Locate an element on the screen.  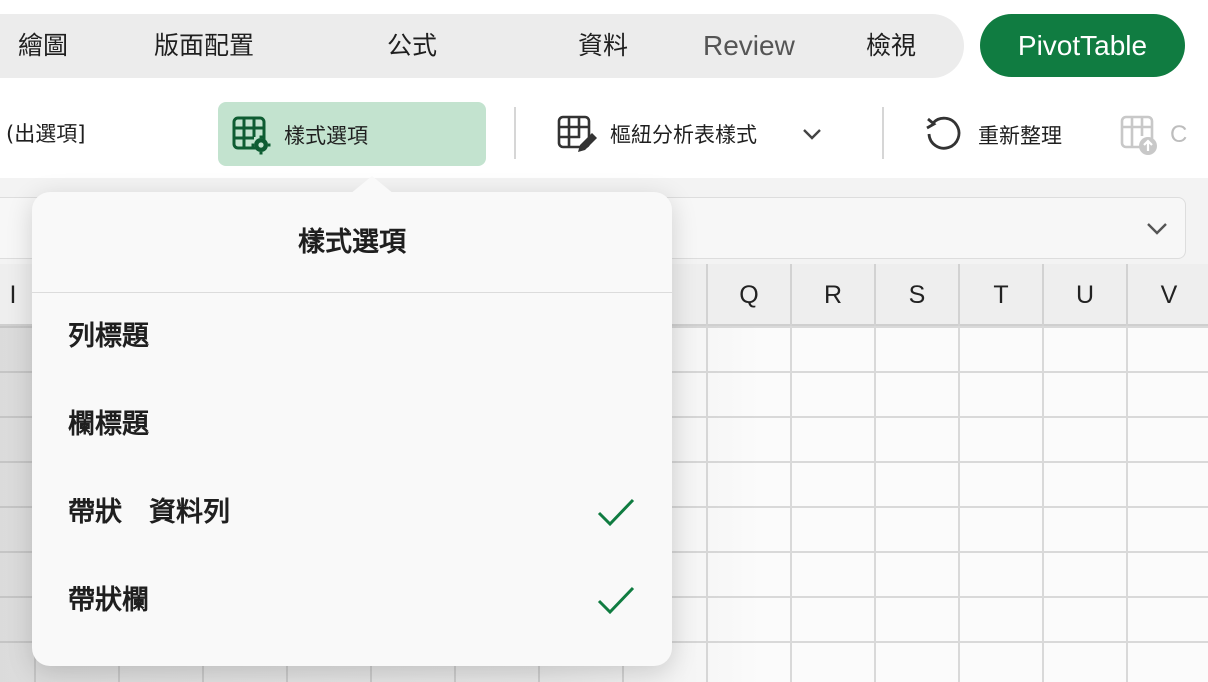
option-label: 帶狀欄 is located at coordinates (108, 600).